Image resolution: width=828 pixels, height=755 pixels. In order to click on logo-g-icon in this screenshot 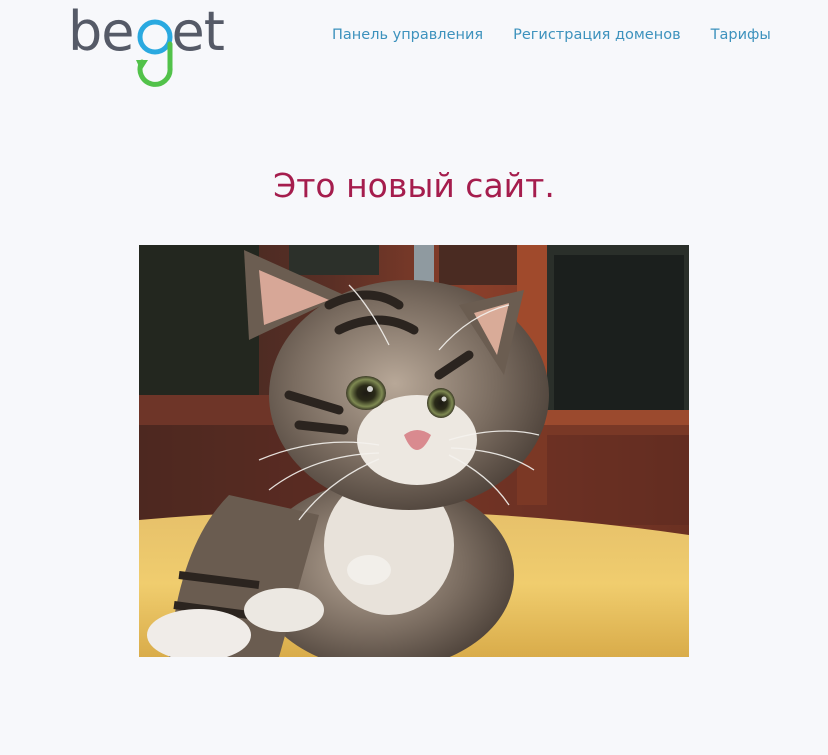, I will do `click(154, 53)`.